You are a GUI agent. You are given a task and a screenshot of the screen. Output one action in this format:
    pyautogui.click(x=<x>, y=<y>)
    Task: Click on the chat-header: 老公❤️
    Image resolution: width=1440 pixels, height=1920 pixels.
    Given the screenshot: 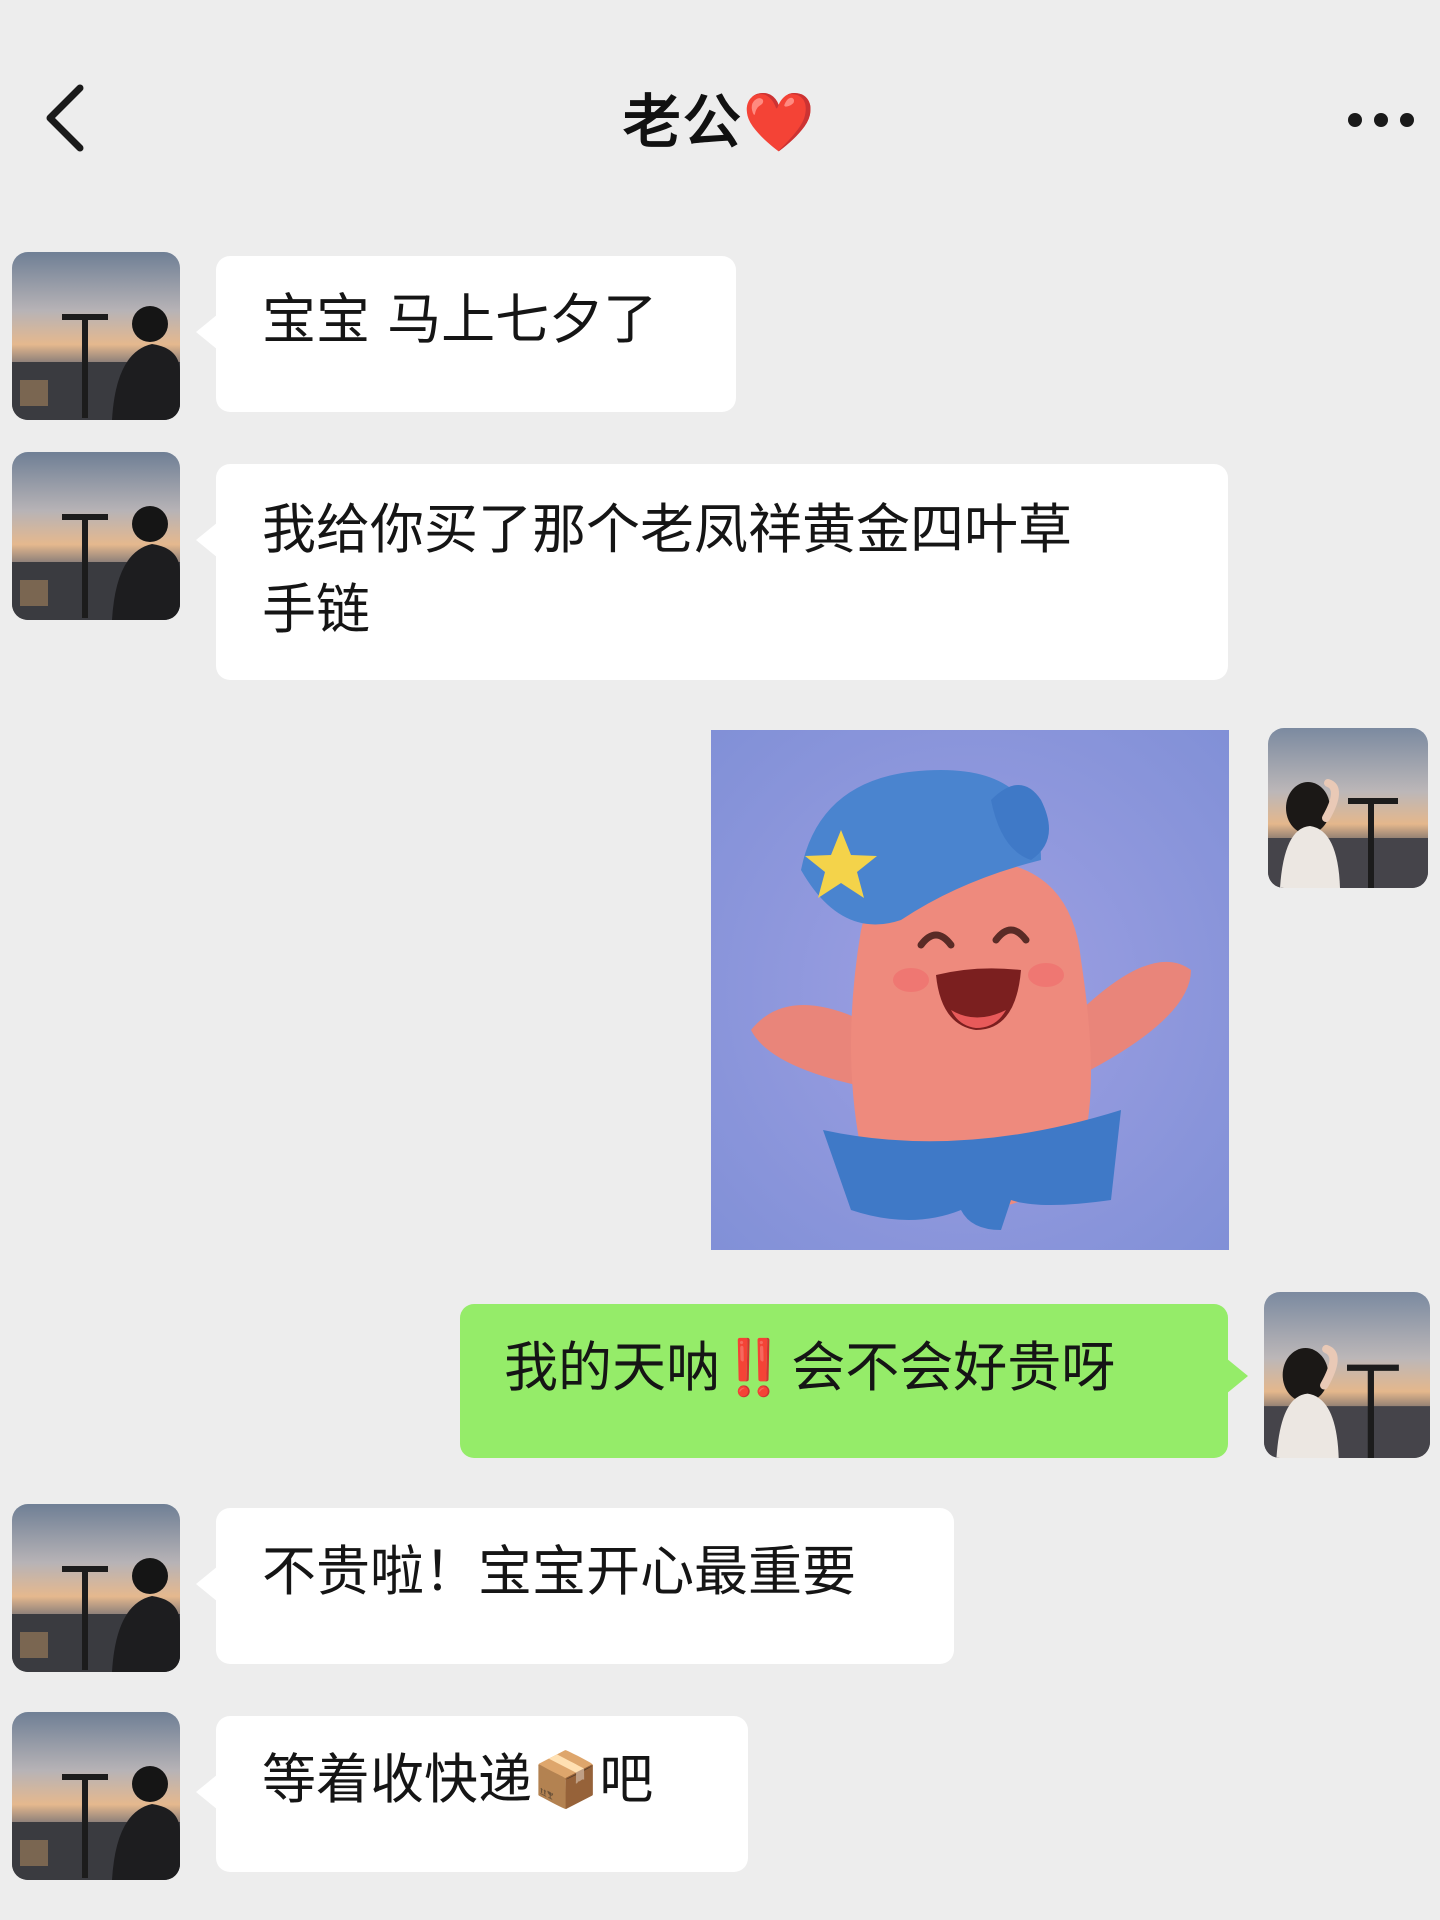 What is the action you would take?
    pyautogui.click(x=720, y=100)
    